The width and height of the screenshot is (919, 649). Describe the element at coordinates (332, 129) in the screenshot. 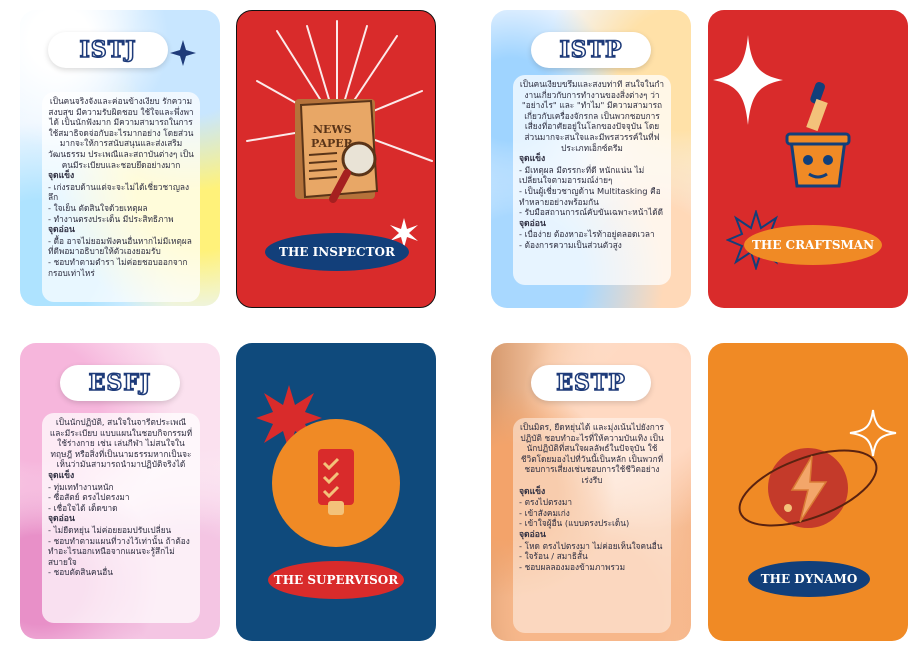

I see `newspaper-text-1: NEWS` at that location.